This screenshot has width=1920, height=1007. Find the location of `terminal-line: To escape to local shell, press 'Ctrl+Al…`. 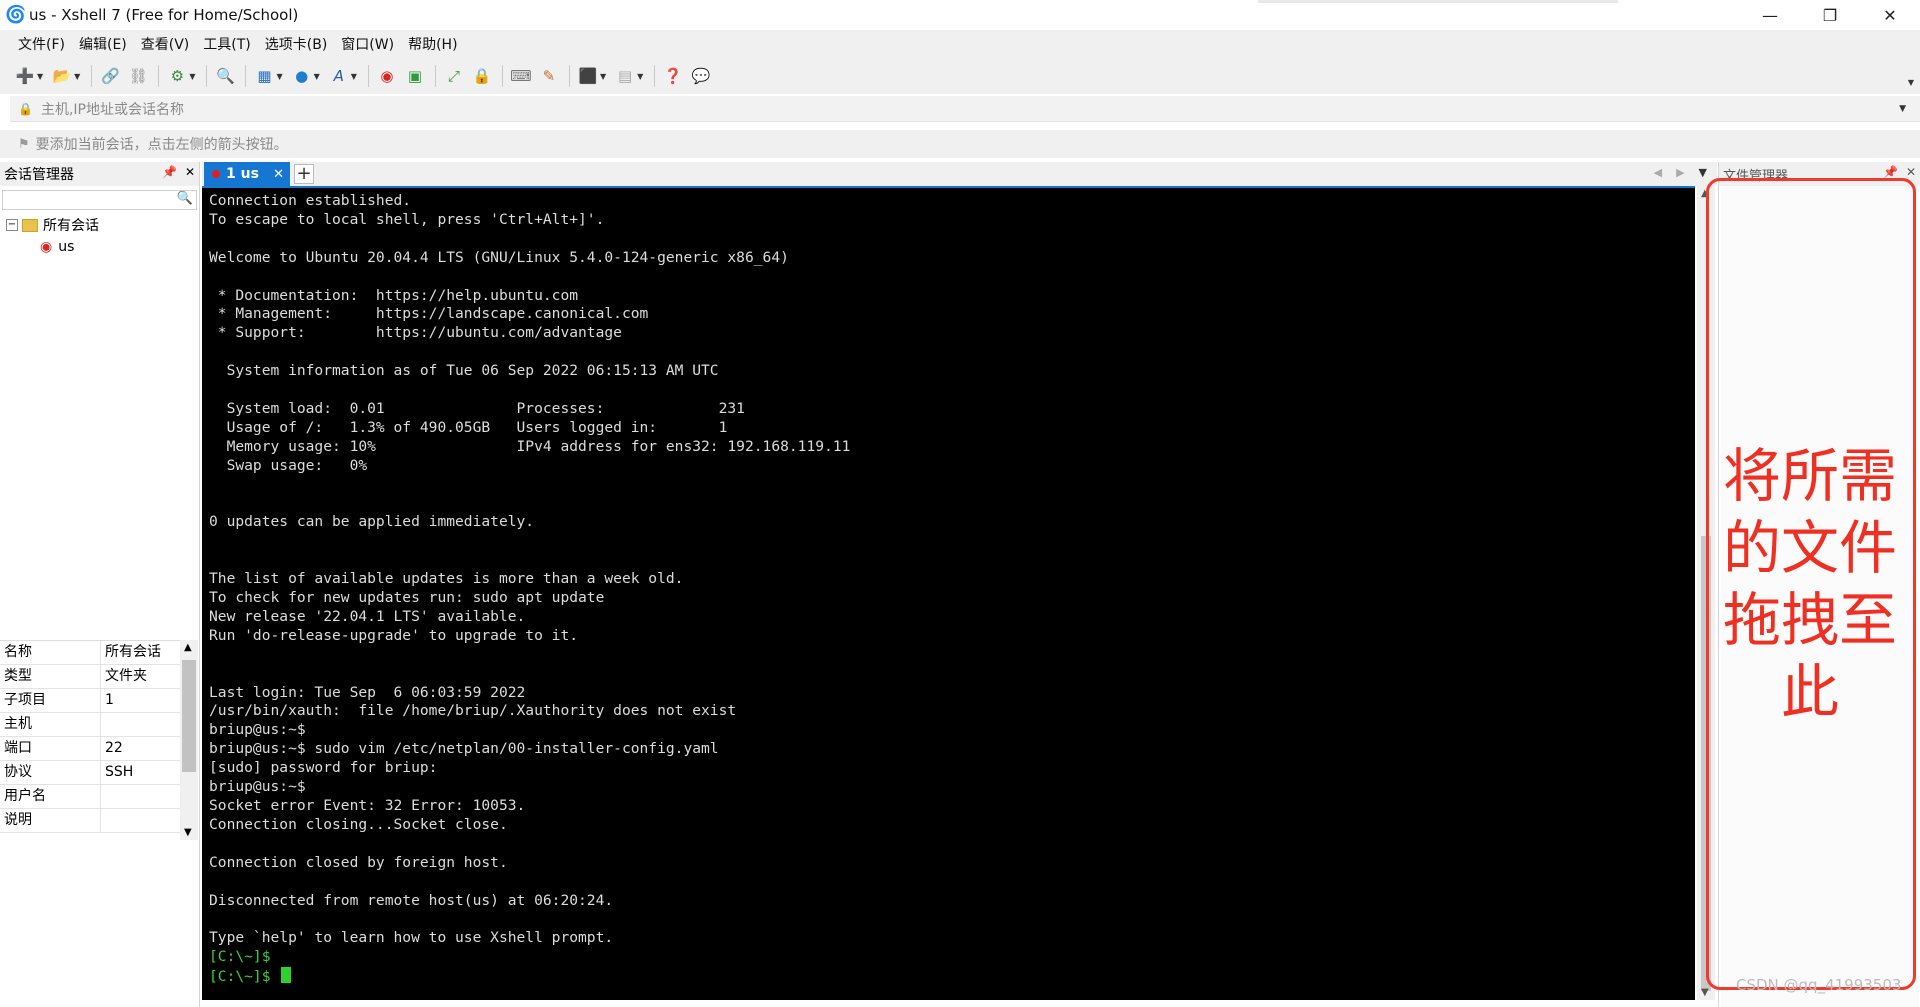

terminal-line: To escape to local shell, press 'Ctrl+Al… is located at coordinates (407, 219).